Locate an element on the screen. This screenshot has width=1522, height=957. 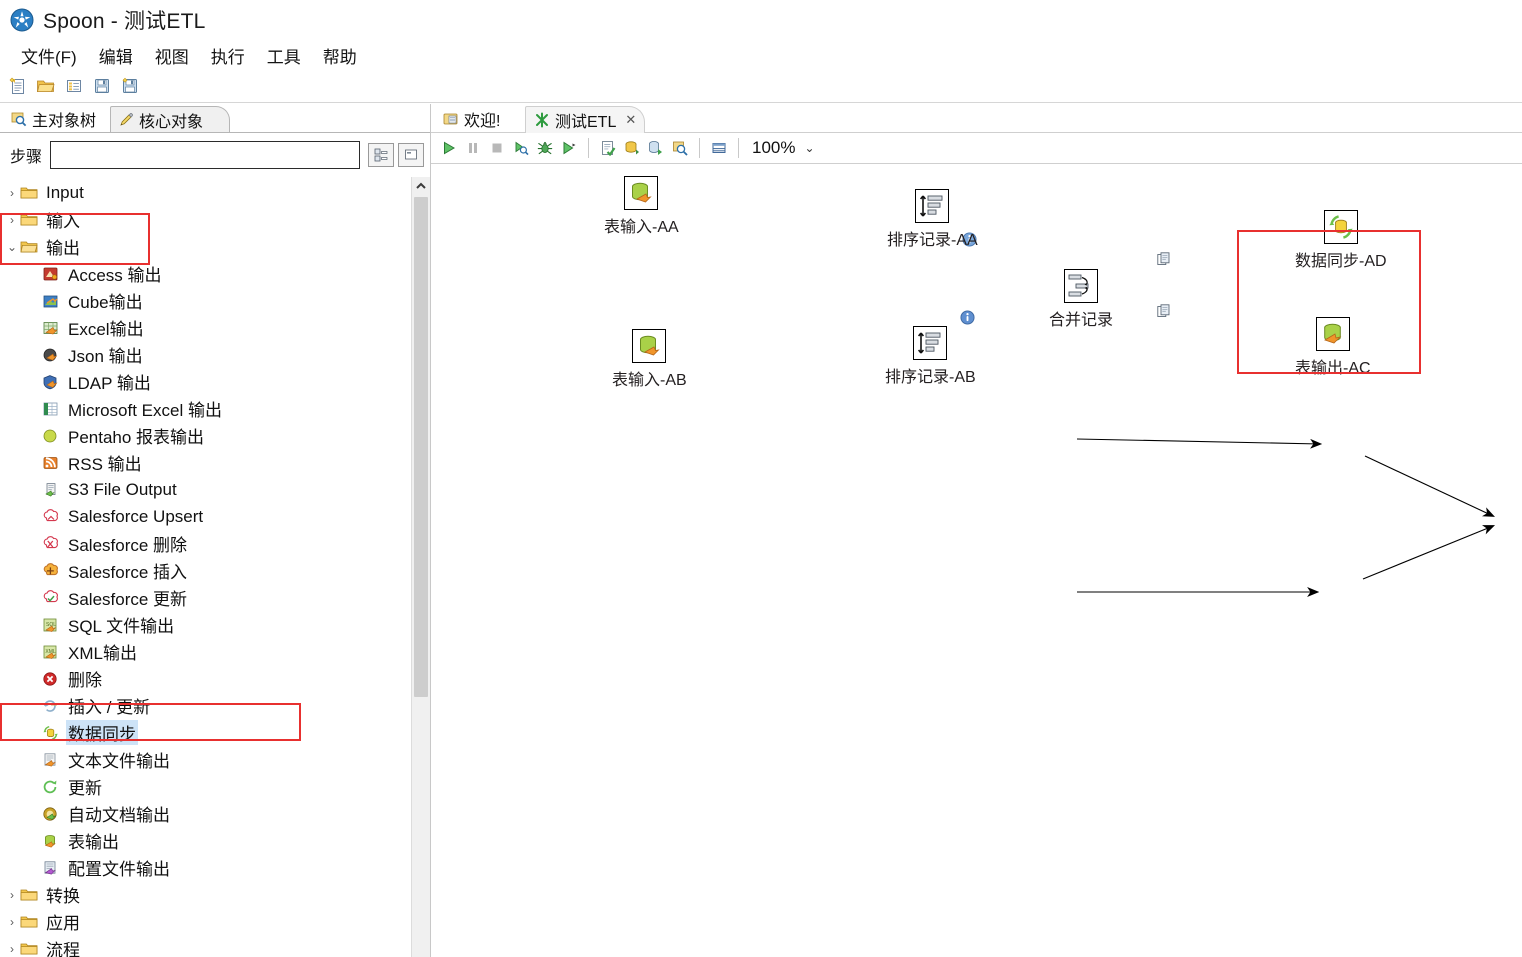
sql-button is located at coordinates (656, 148).